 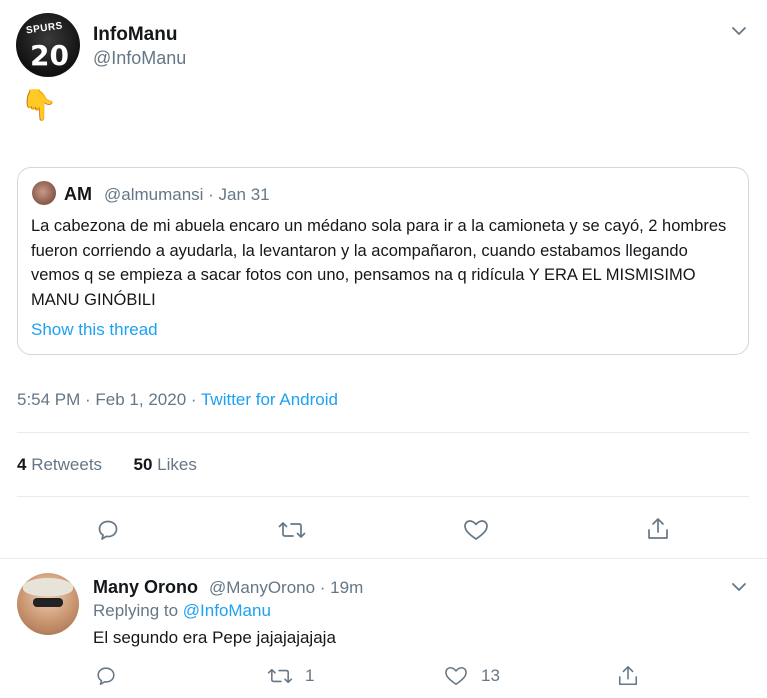 What do you see at coordinates (286, 588) in the screenshot?
I see `reply-author-handle: @ManyOrono · 19m` at bounding box center [286, 588].